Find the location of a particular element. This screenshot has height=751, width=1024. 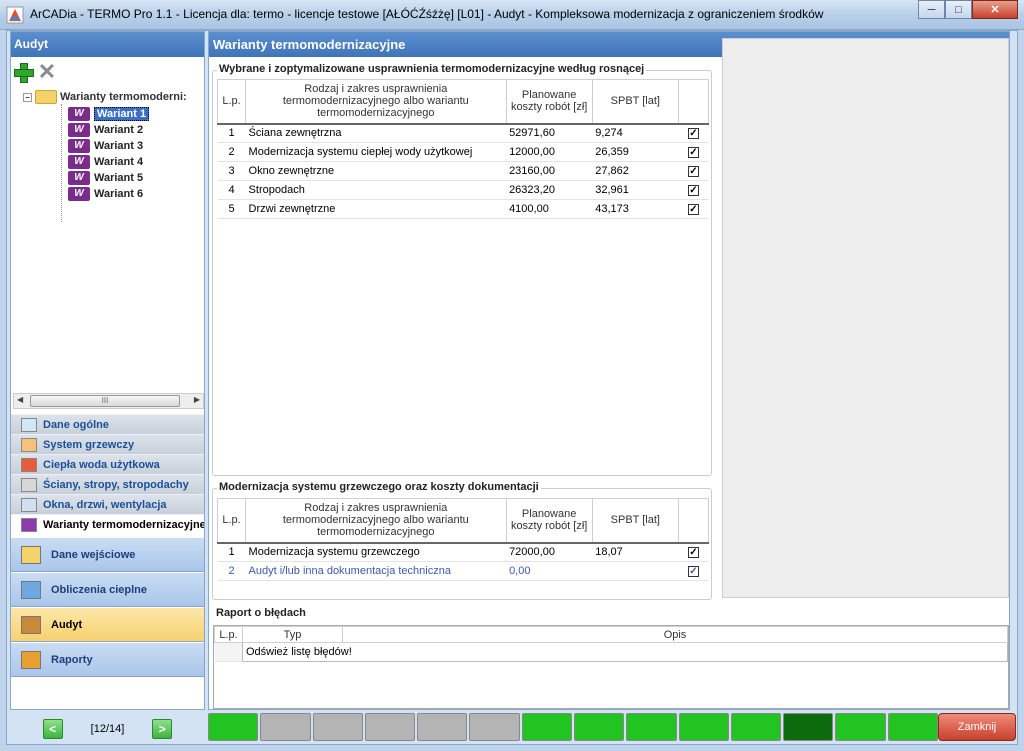

err-col-type: Typ is located at coordinates (292, 634).